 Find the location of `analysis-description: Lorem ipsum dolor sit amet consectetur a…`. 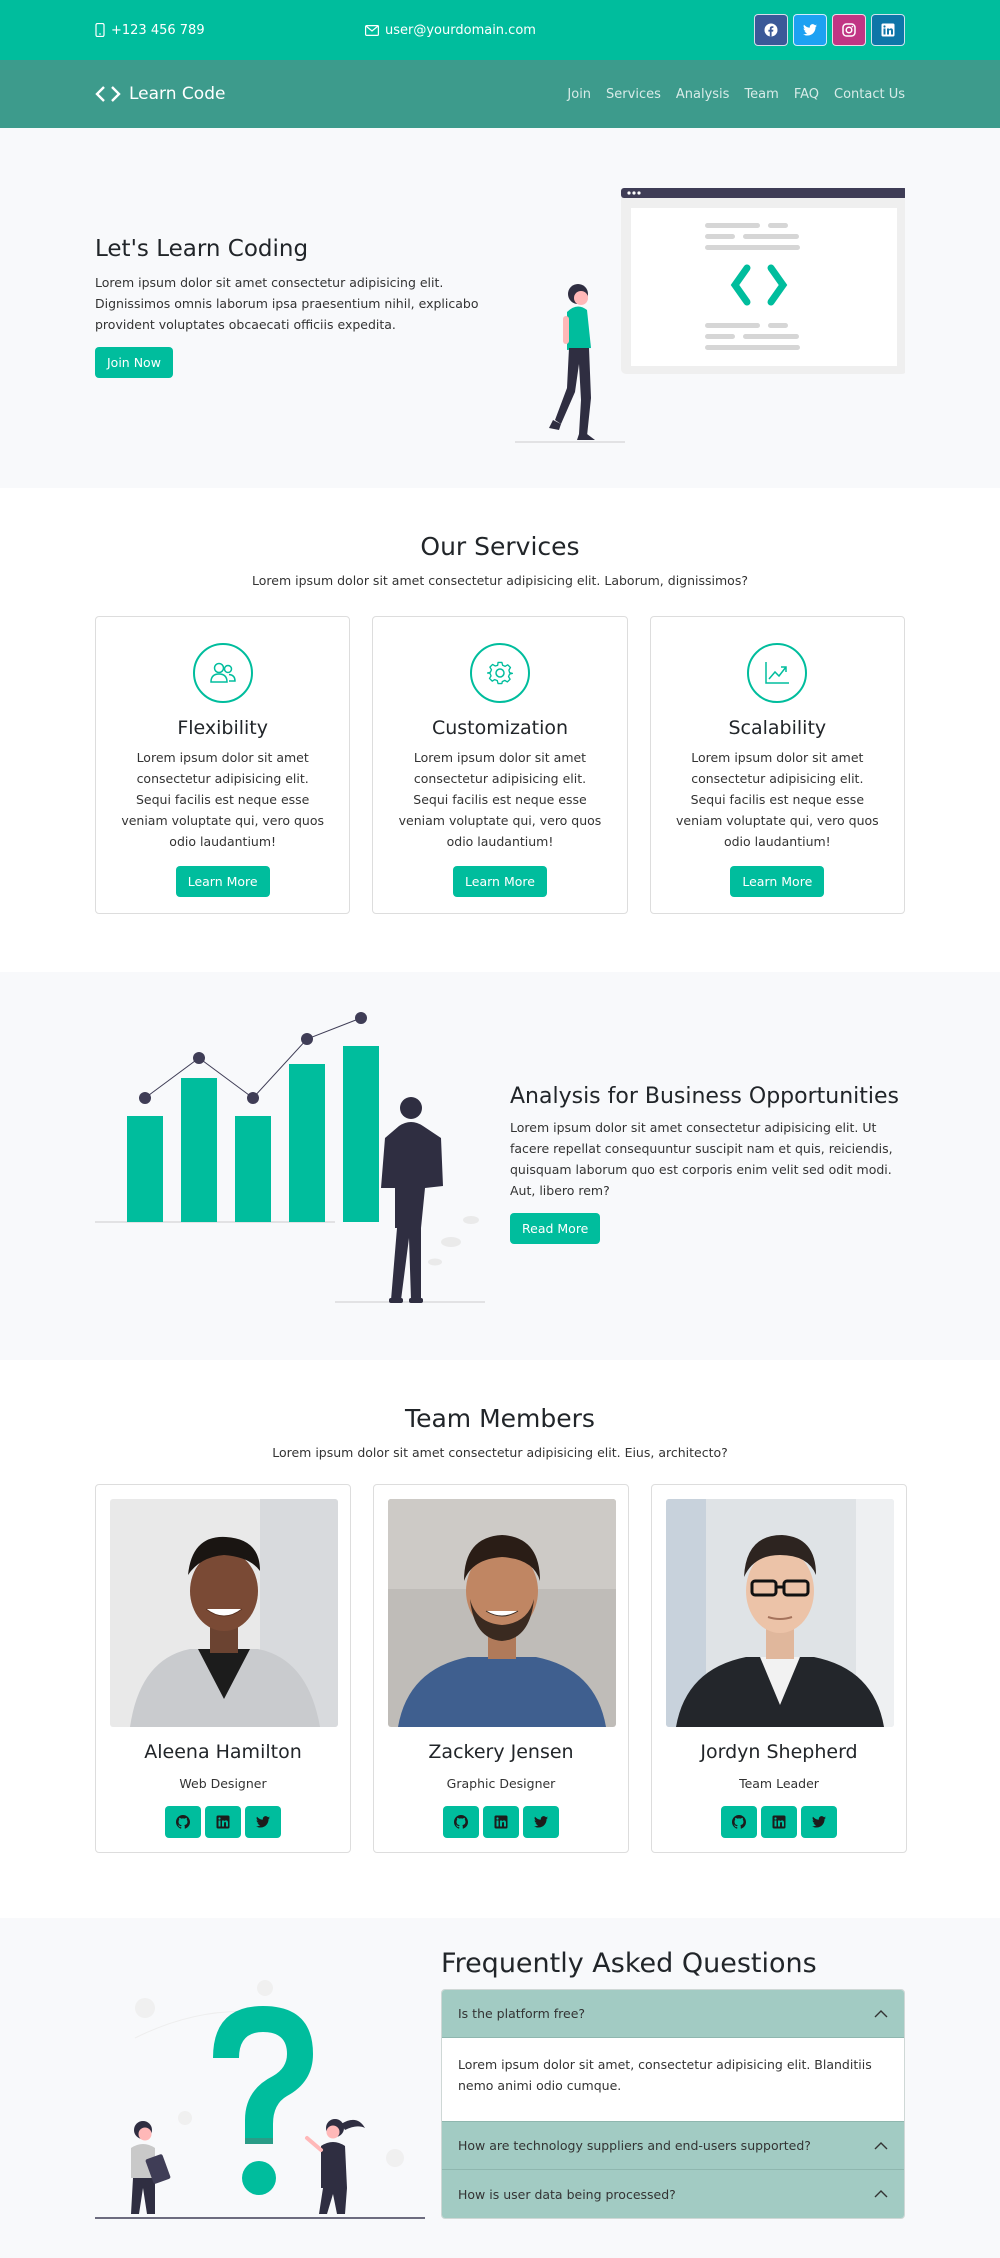

analysis-description: Lorem ipsum dolor sit amet consectetur a… is located at coordinates (701, 1159).